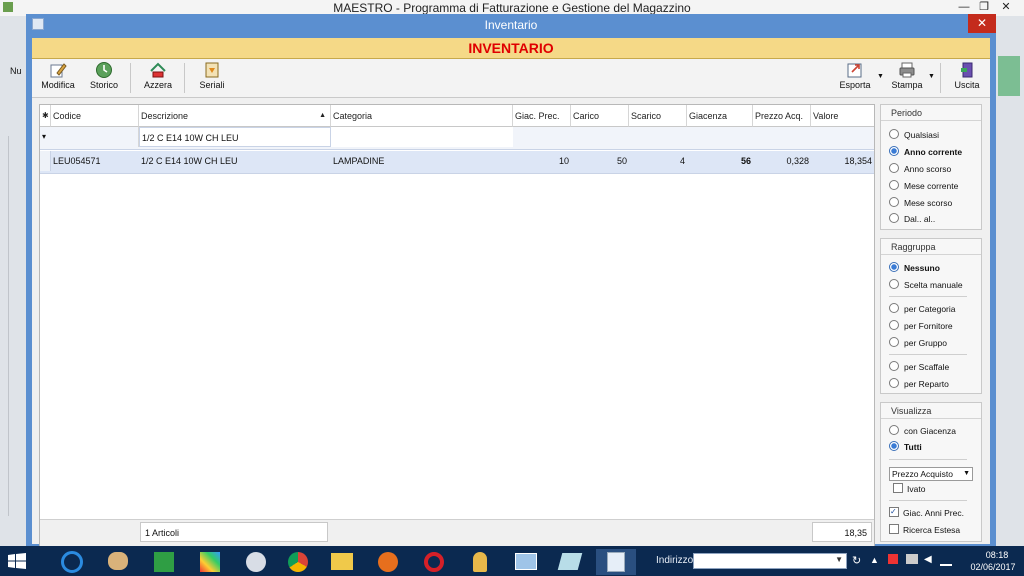 The height and width of the screenshot is (576, 1024). Describe the element at coordinates (912, 559) in the screenshot. I see `display-icon` at that location.